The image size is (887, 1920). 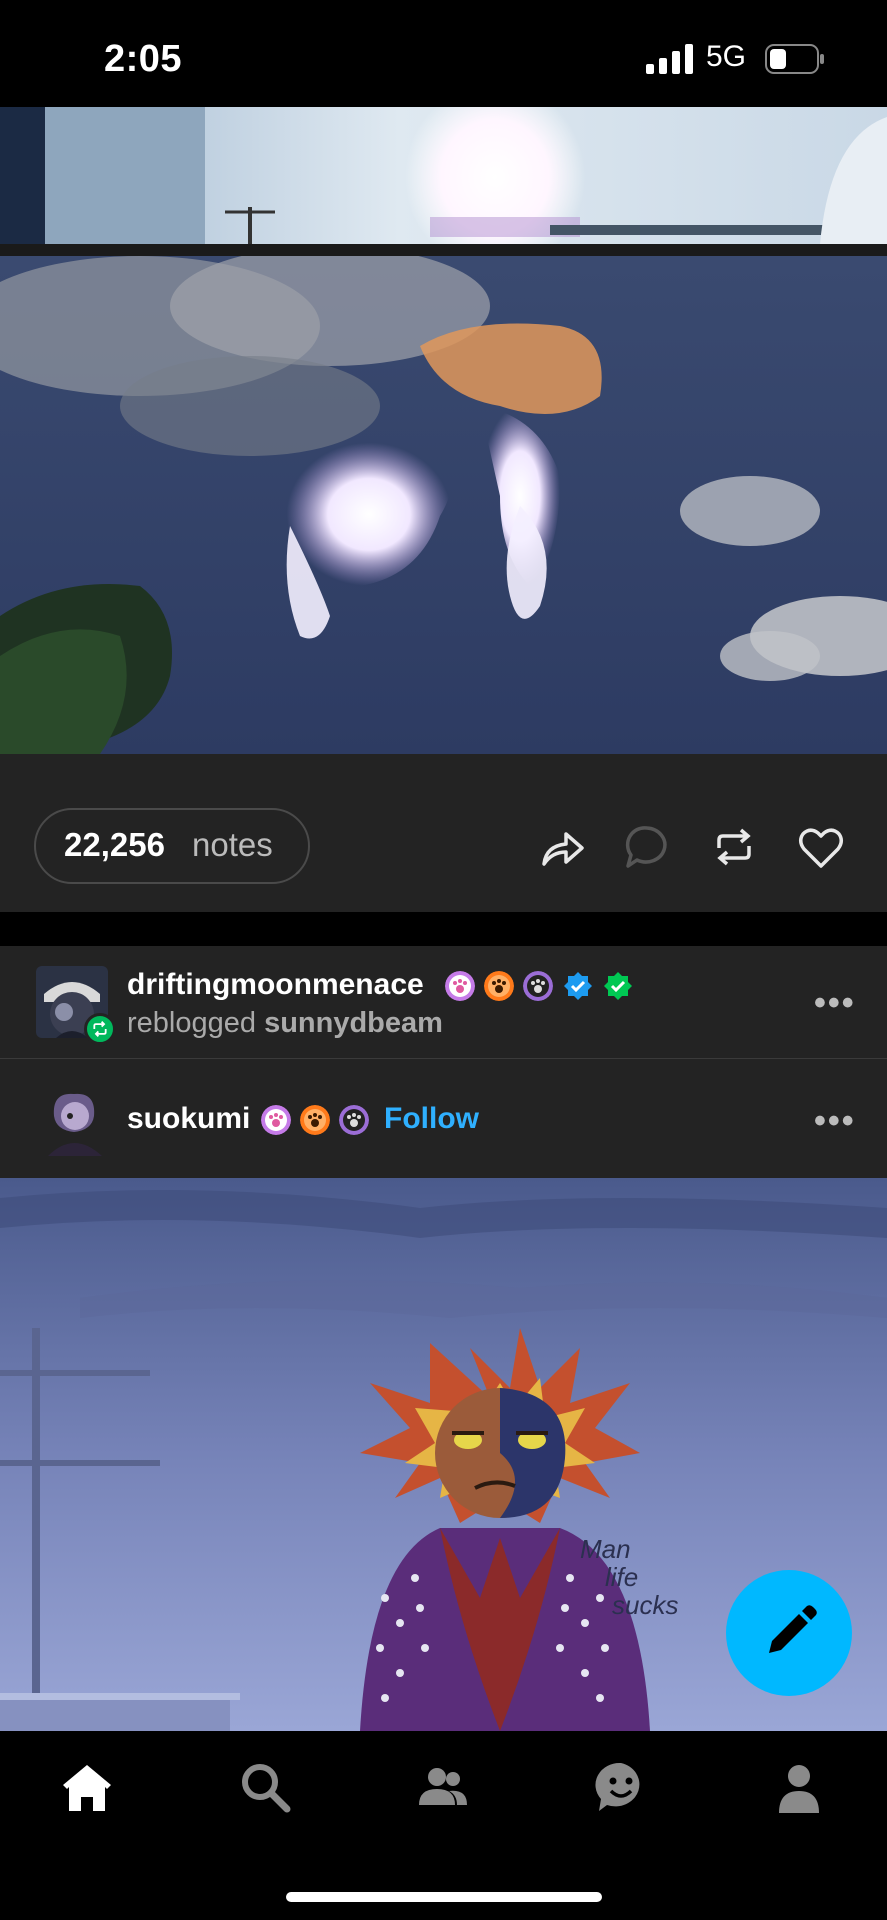 What do you see at coordinates (799, 1787) in the screenshot?
I see `account-icon` at bounding box center [799, 1787].